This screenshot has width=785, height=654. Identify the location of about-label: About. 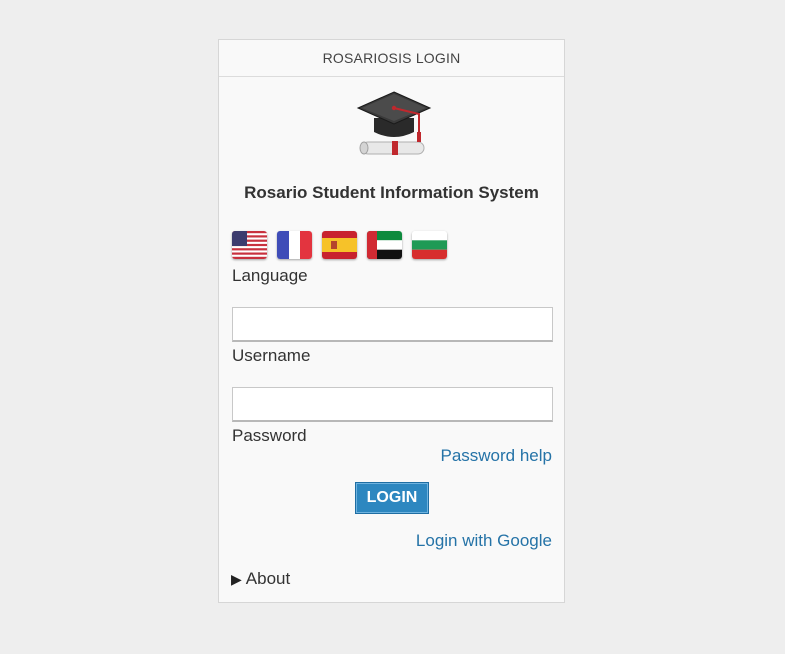
(268, 578).